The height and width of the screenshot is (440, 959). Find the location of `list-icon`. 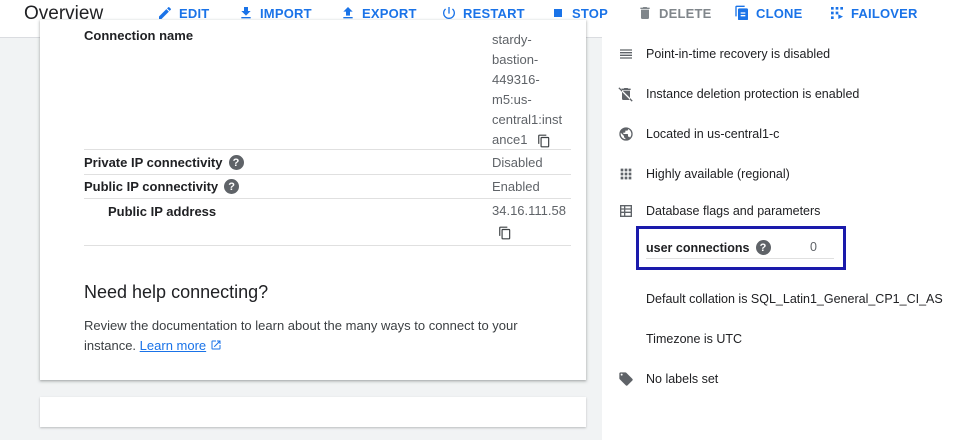

list-icon is located at coordinates (626, 54).